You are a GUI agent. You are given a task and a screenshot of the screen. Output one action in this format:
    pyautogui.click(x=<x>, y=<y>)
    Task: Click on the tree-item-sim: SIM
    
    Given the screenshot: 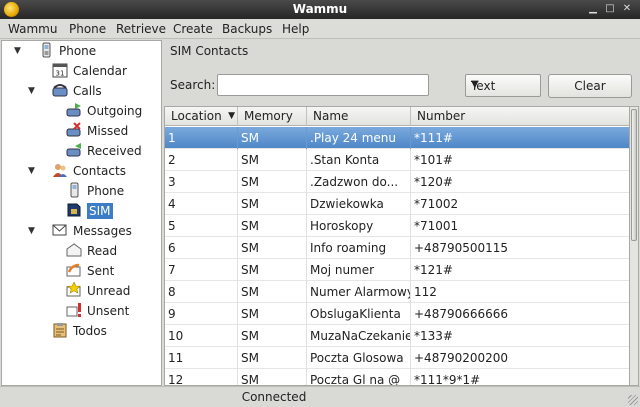 What is the action you would take?
    pyautogui.click(x=89, y=211)
    